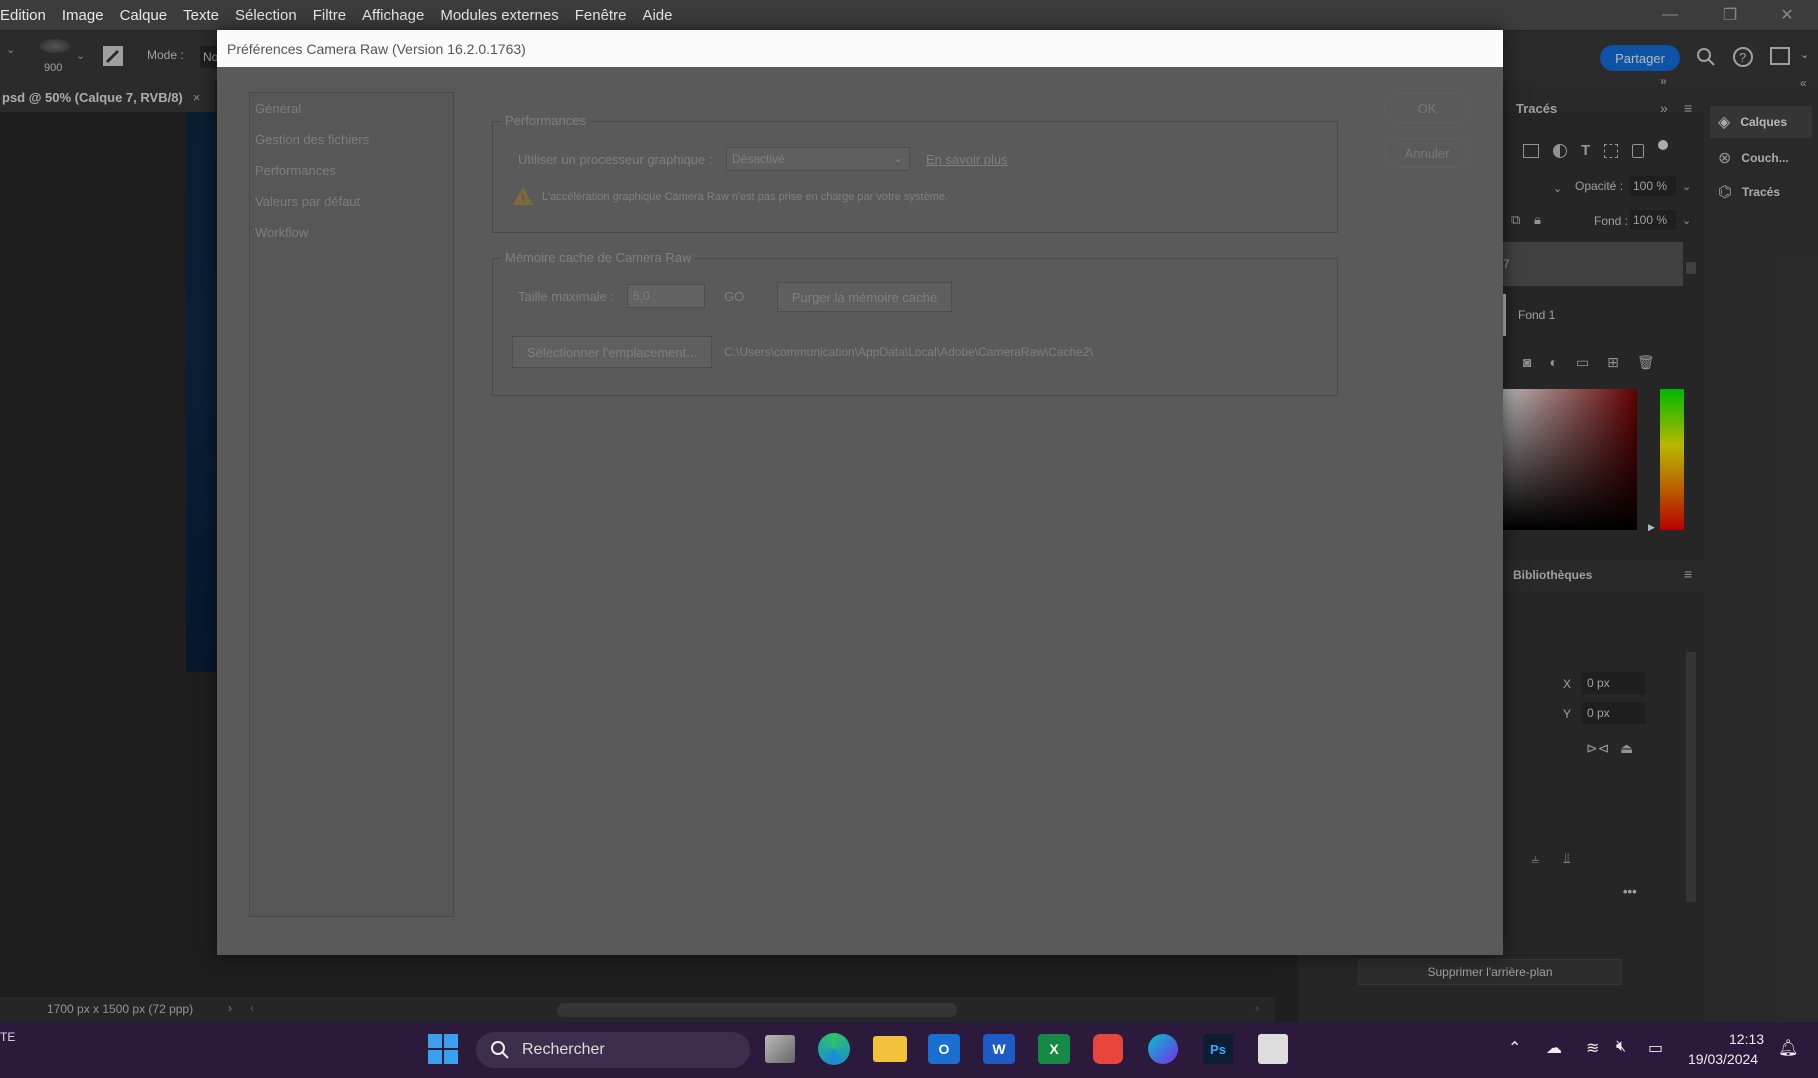  Describe the element at coordinates (83, 15) in the screenshot. I see `menu-image: Image` at that location.